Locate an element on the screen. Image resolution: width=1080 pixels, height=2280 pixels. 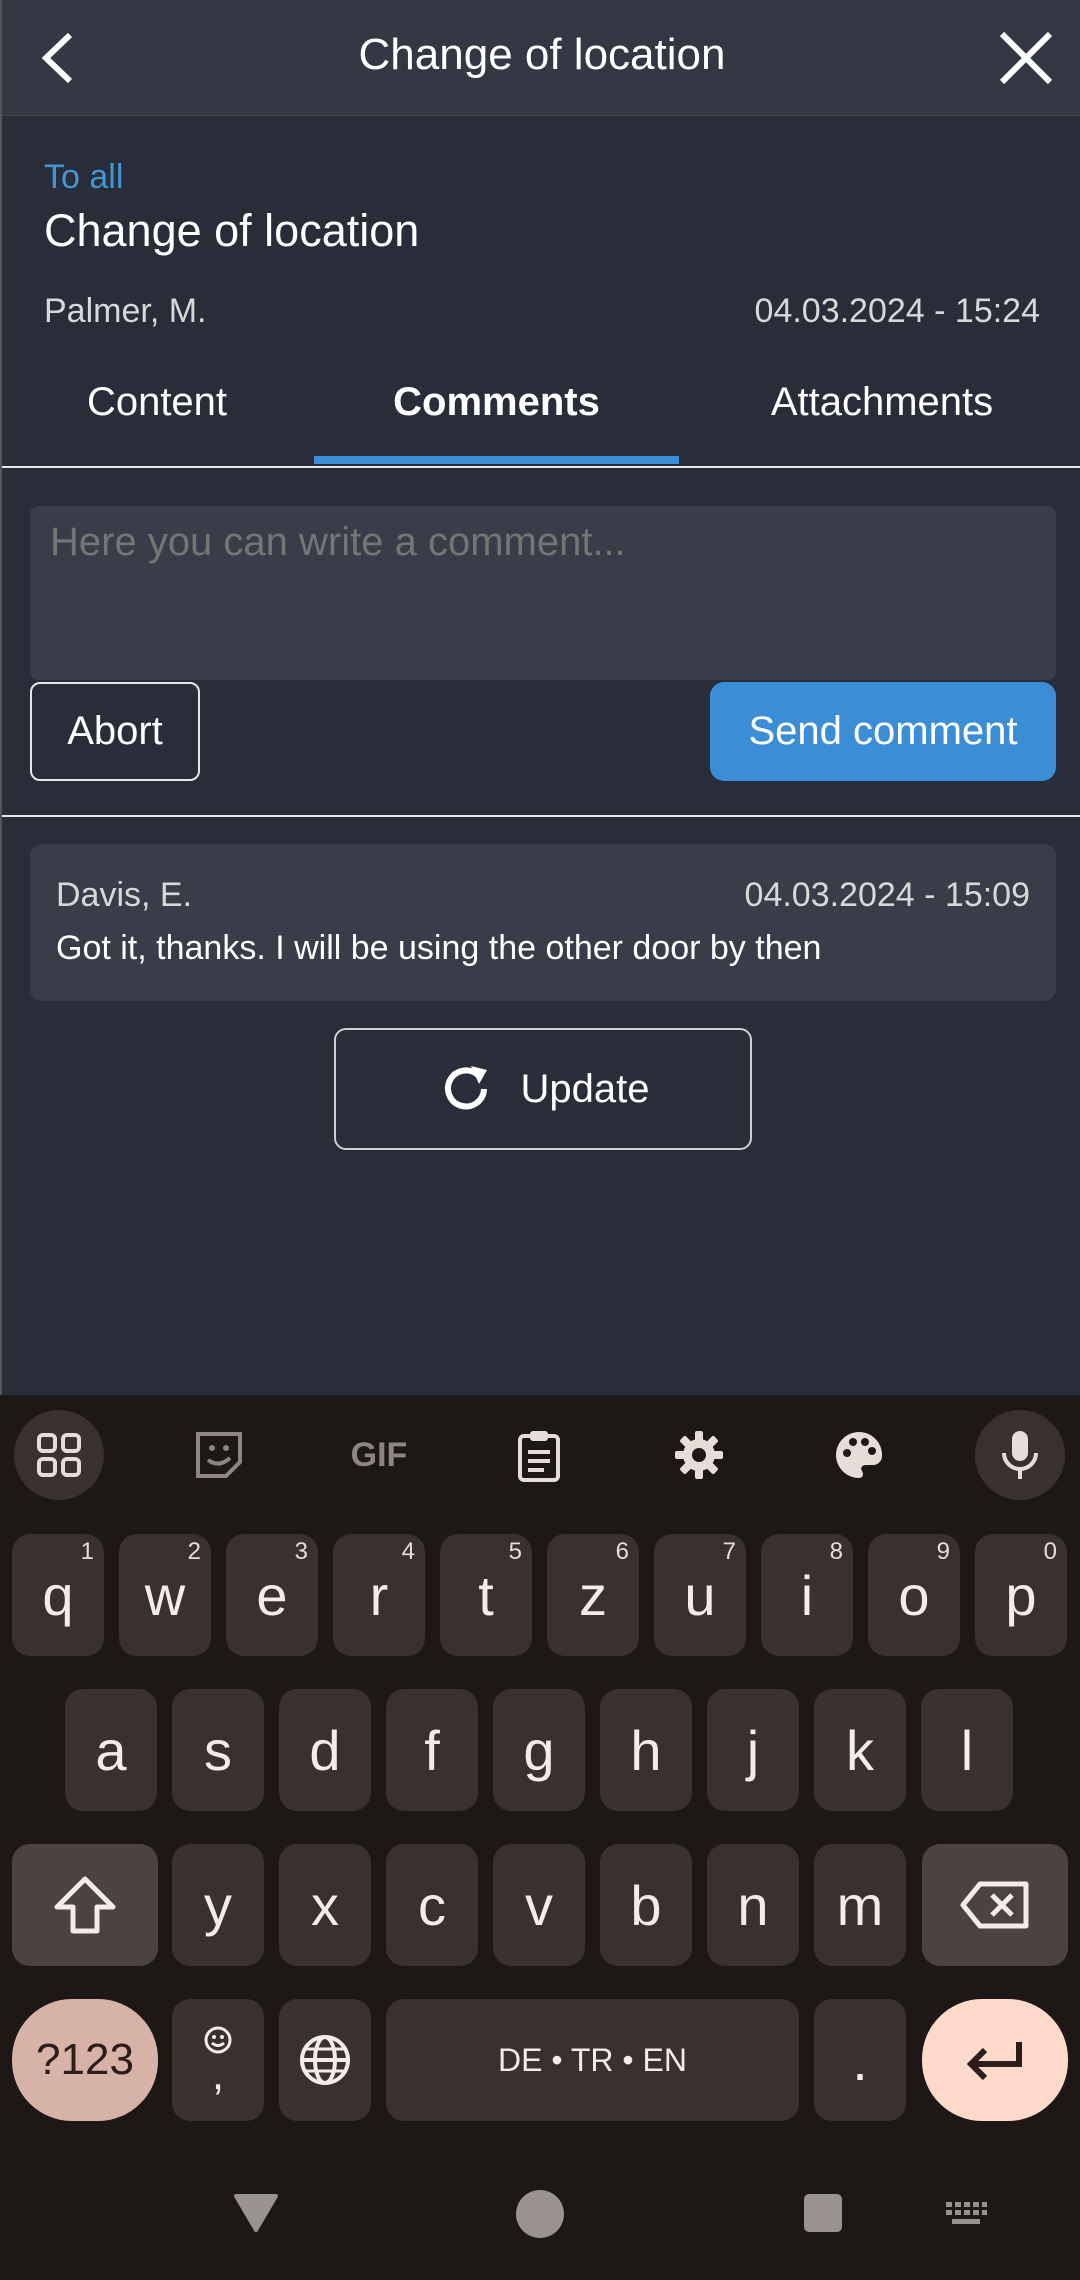
key-e-hint: 3 is located at coordinates (301, 1551).